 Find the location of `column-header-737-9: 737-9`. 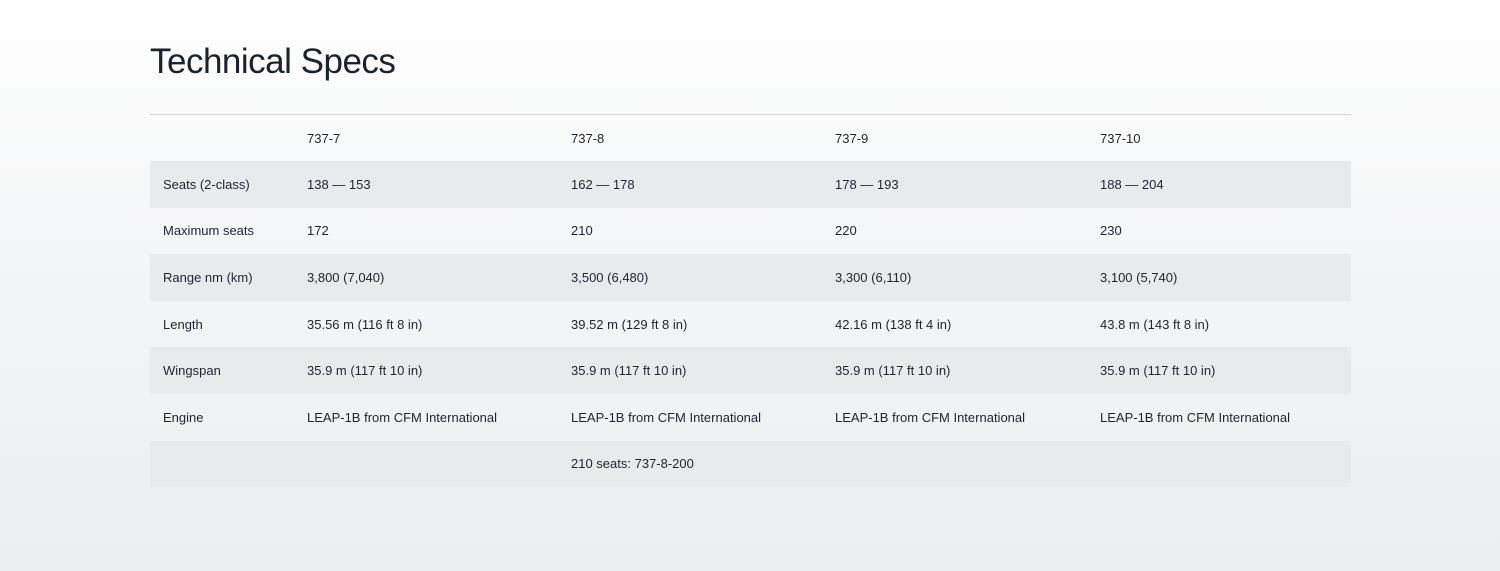

column-header-737-9: 737-9 is located at coordinates (852, 138).